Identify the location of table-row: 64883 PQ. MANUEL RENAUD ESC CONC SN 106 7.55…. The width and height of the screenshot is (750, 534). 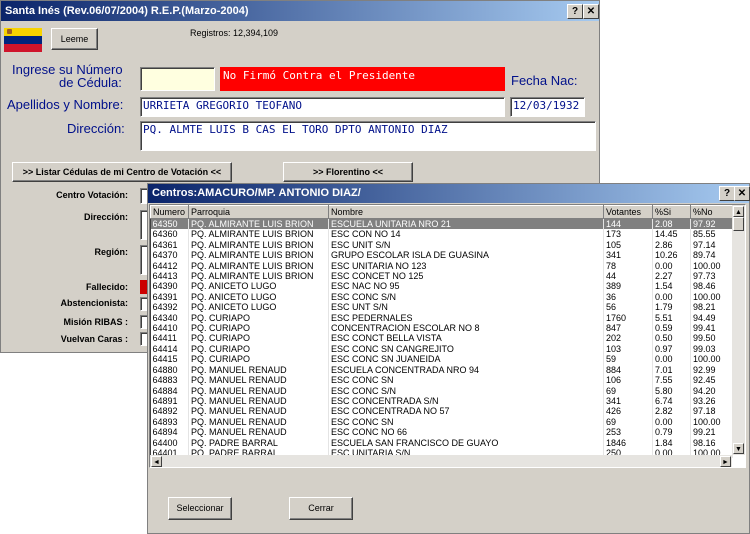
(441, 380).